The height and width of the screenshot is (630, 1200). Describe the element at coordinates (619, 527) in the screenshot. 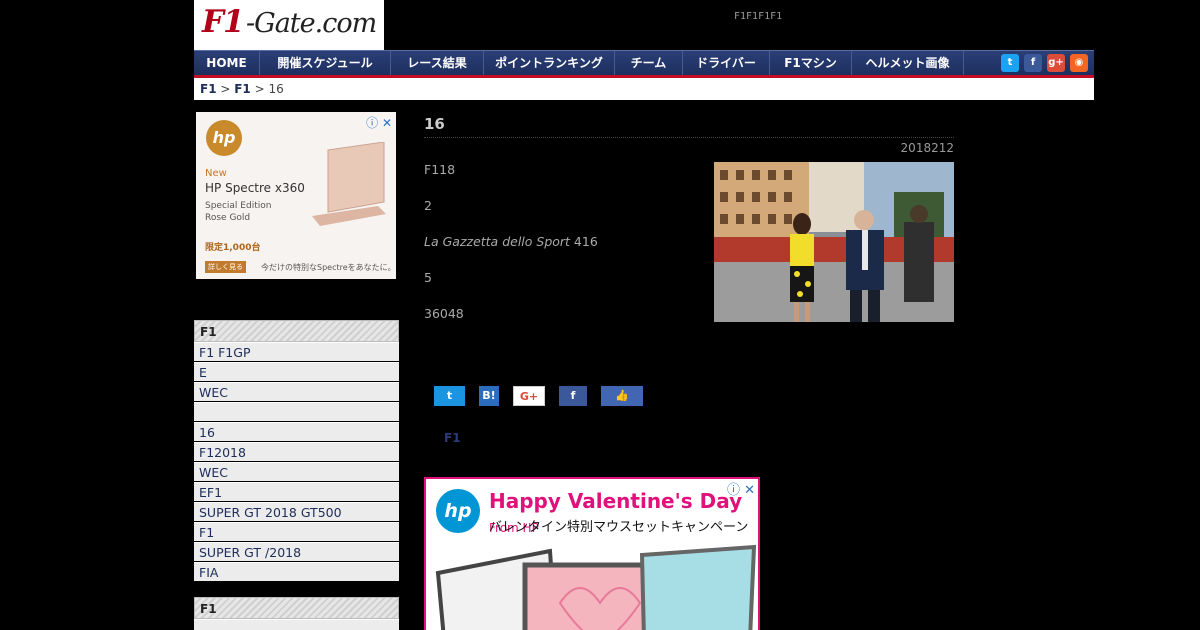

I see `ad-subline: バレンタイン特別マウスセットキャンペーン` at that location.